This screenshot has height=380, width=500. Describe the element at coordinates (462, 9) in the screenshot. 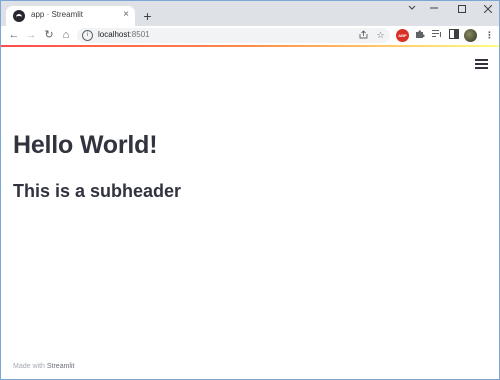

I see `maximize-button` at that location.